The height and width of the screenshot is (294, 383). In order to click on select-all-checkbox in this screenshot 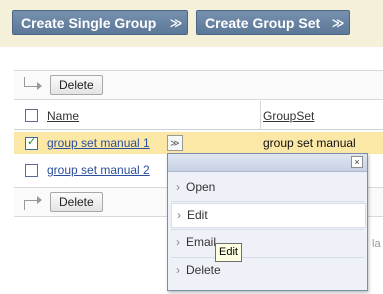, I will do `click(31, 115)`.